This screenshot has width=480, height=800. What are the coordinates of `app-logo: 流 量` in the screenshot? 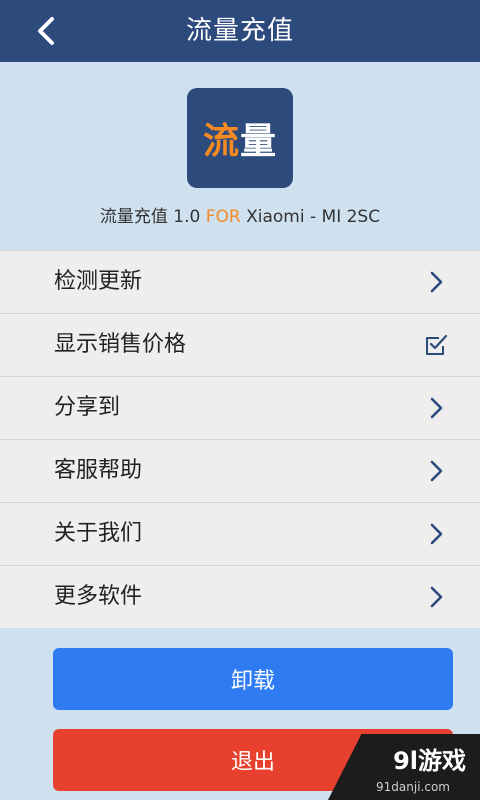 It's located at (240, 138).